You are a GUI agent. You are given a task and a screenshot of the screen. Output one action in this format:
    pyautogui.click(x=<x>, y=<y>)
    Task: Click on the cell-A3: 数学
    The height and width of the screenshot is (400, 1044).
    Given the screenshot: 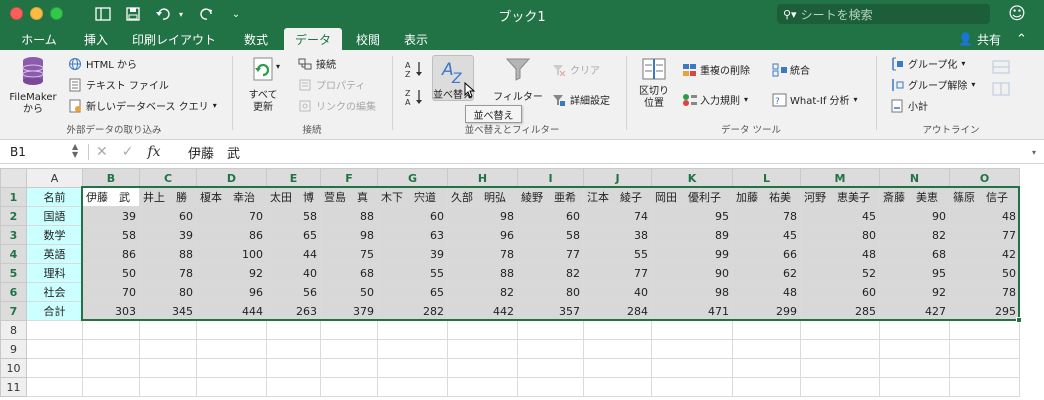 What is the action you would take?
    pyautogui.click(x=54, y=235)
    